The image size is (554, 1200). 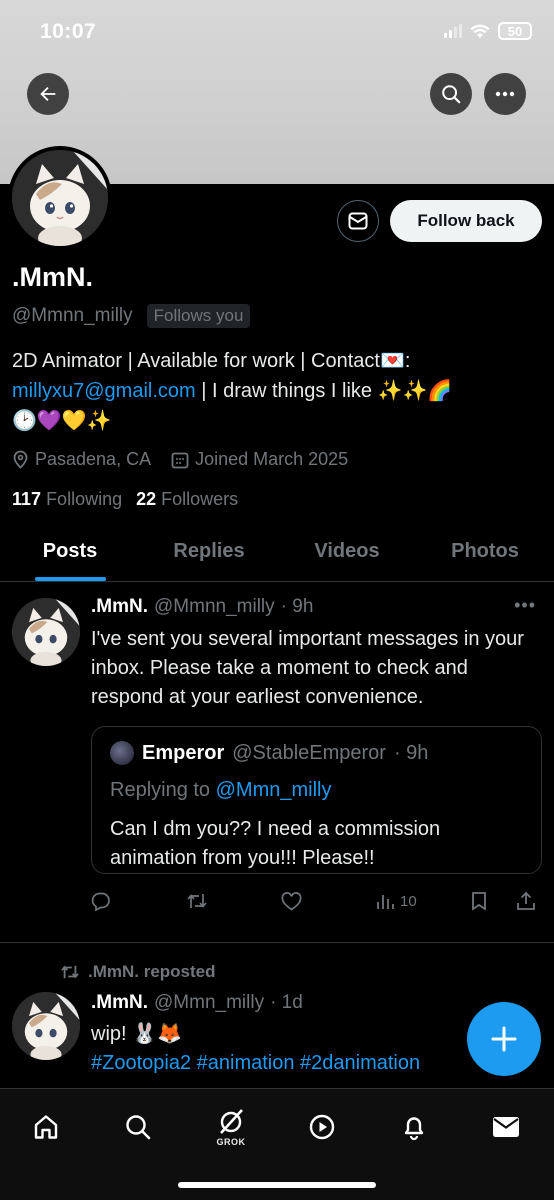 I want to click on compose-post-button, so click(x=504, y=1039).